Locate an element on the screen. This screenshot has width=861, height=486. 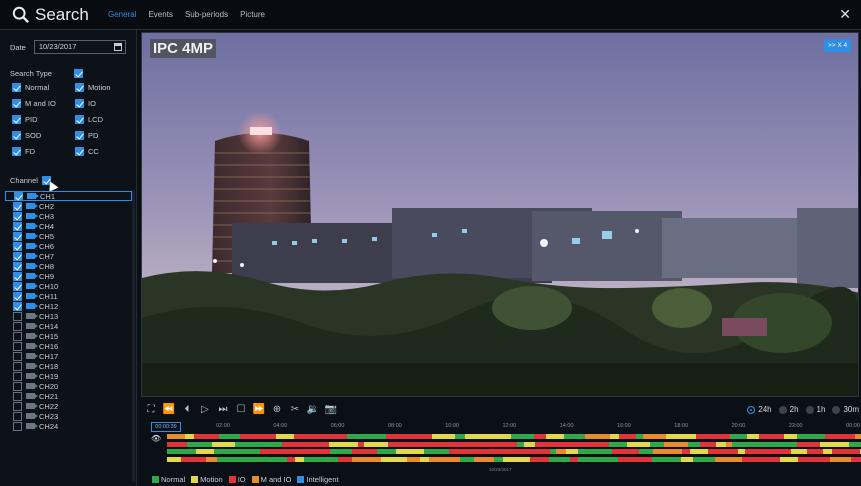
search-type-motion: Motion is located at coordinates (103, 87).